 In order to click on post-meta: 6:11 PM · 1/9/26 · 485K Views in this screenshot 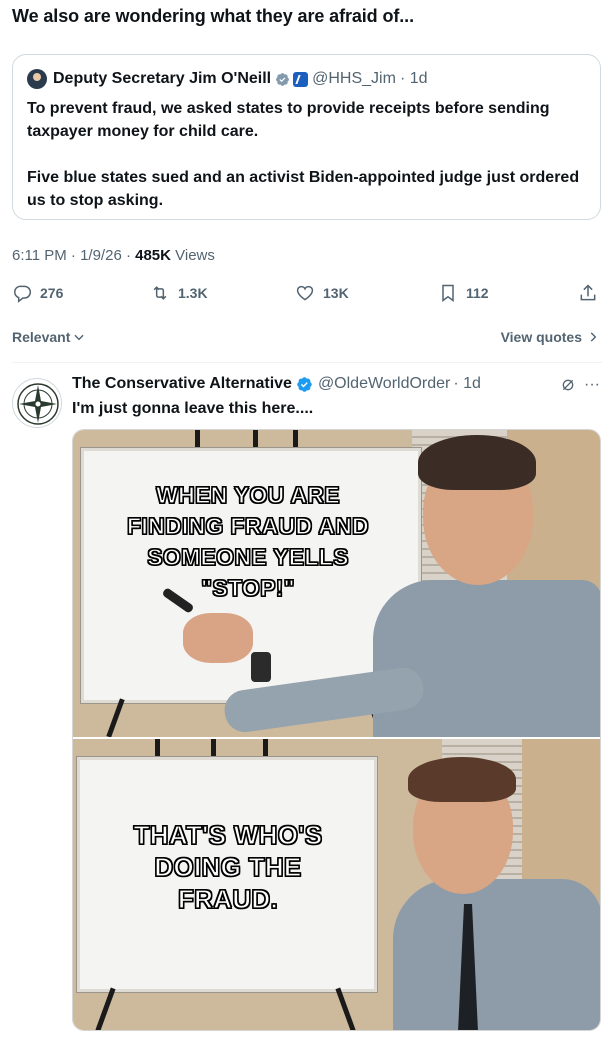, I will do `click(113, 255)`.